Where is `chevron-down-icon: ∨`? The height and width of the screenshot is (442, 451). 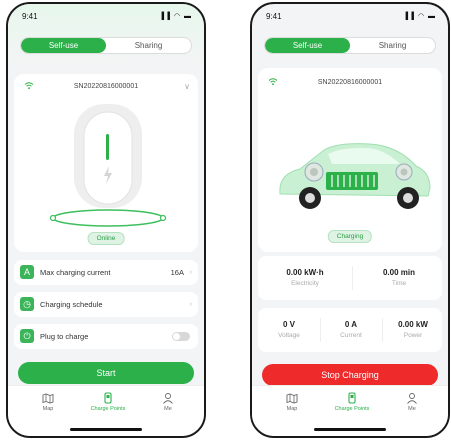
chevron-down-icon: ∨ is located at coordinates (187, 87).